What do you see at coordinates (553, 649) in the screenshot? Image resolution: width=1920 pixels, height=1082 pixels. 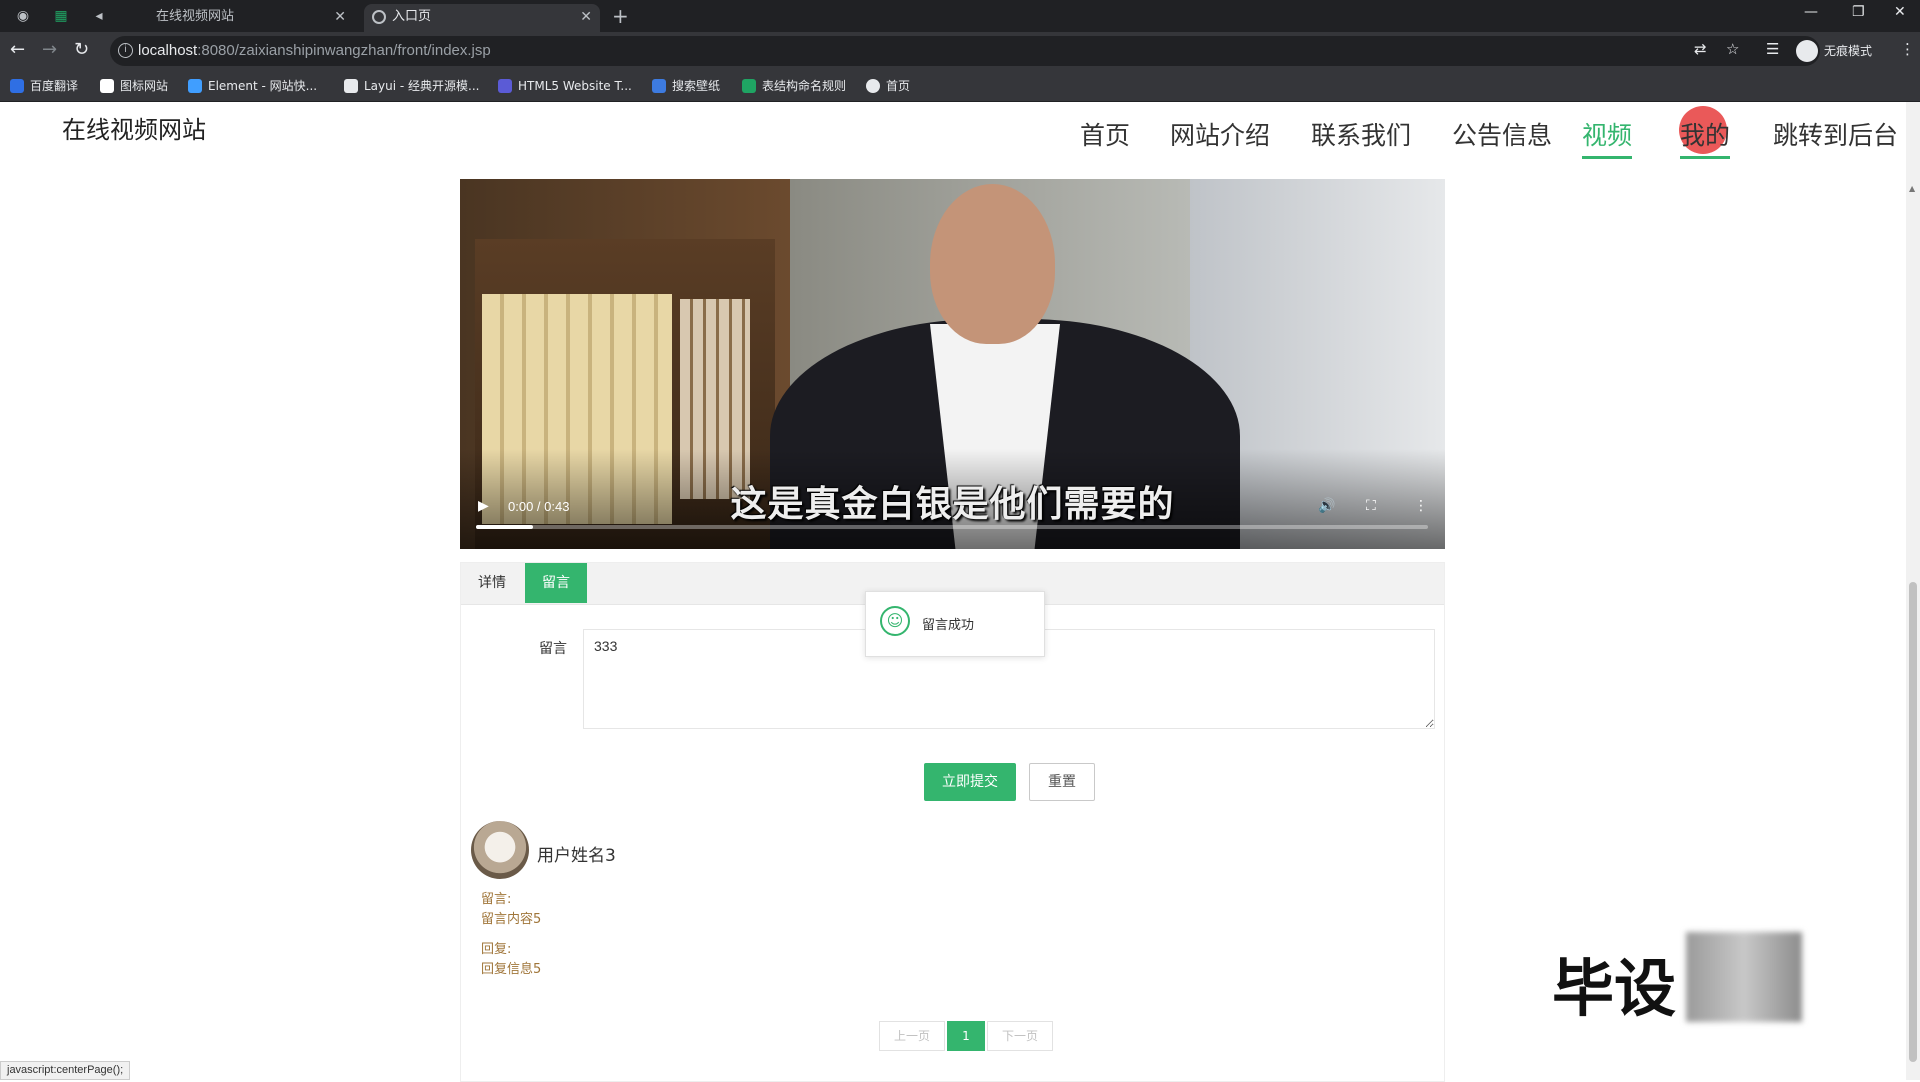 I see `comment-label: 留言` at bounding box center [553, 649].